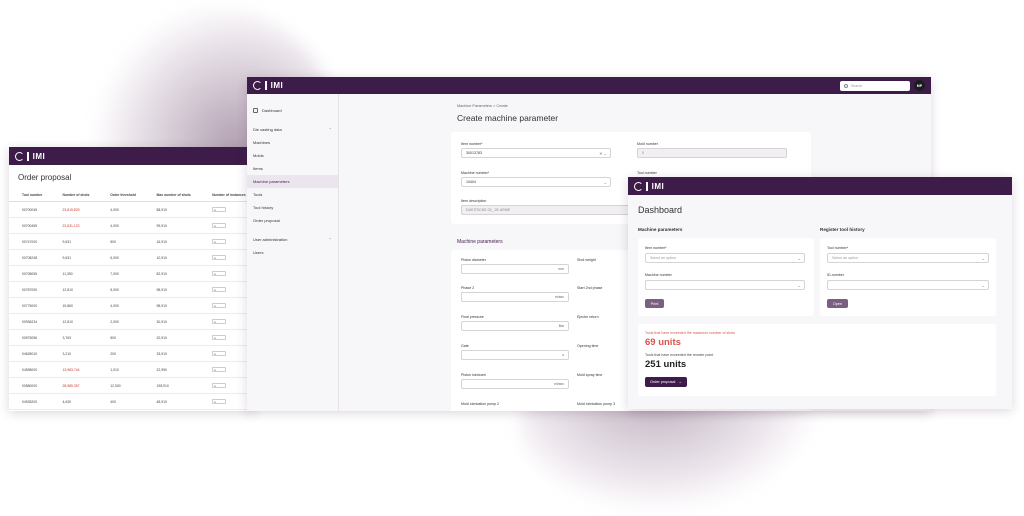 Image resolution: width=1024 pixels, height=516 pixels. Describe the element at coordinates (799, 285) in the screenshot. I see `chevron-down-icon: ⌄` at that location.